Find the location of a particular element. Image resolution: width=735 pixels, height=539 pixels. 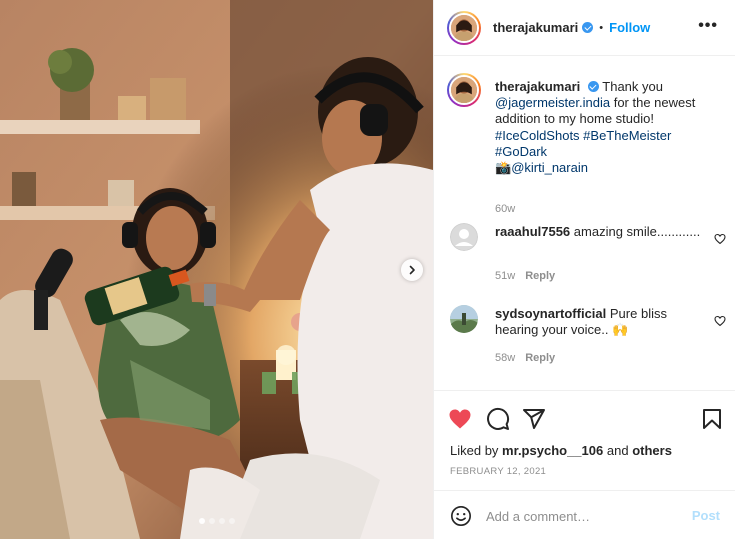

liked-by-text: Liked by mr.psycho__106 and others is located at coordinates (561, 450).